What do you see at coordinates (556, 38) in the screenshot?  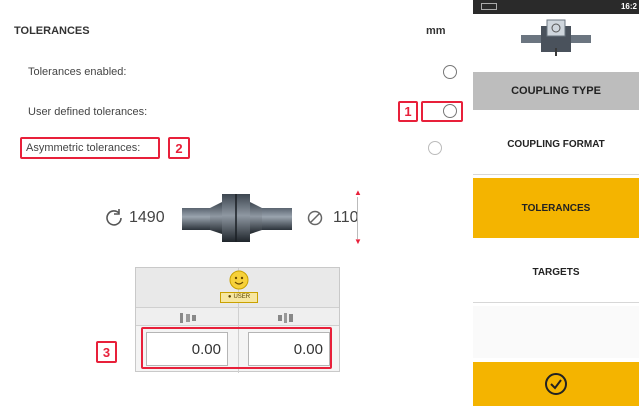 I see `coupling-type-image` at bounding box center [556, 38].